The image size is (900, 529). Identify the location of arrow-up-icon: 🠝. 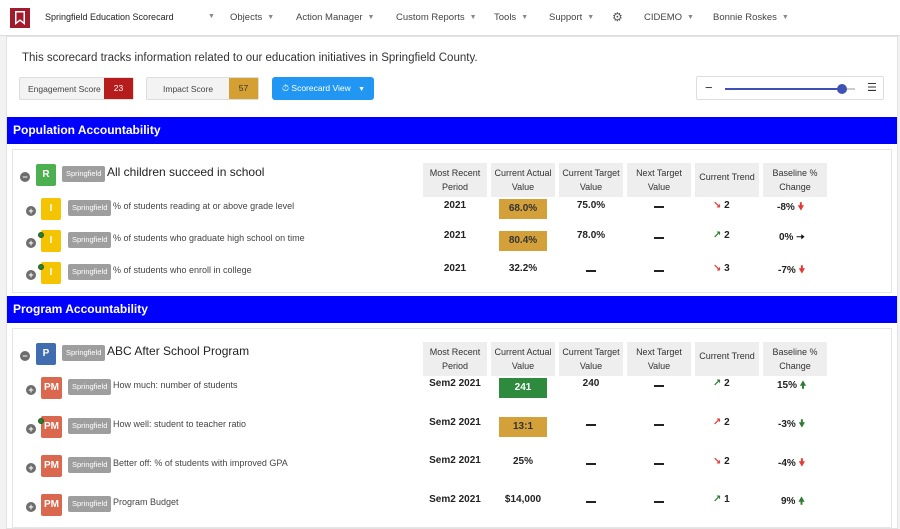
(803, 385).